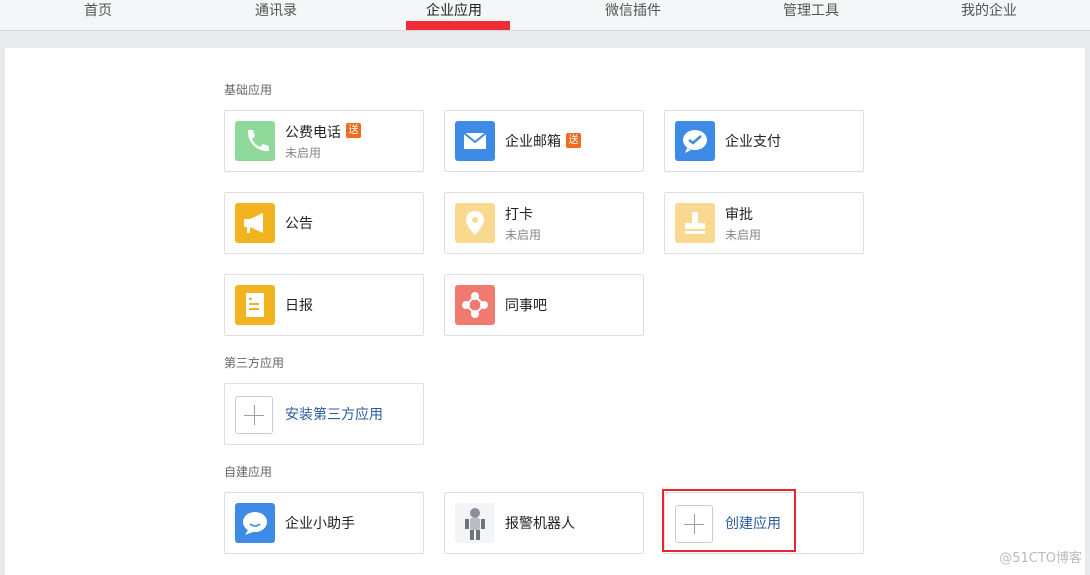 Image resolution: width=1090 pixels, height=575 pixels. Describe the element at coordinates (475, 523) in the screenshot. I see `robot-icon` at that location.